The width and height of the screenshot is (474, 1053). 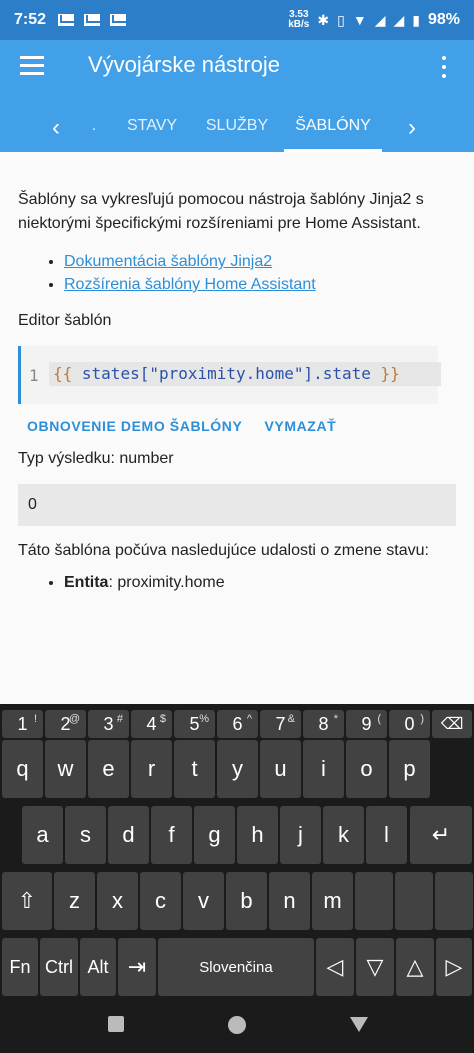 I want to click on arrow-up-icon: △, so click(x=415, y=967).